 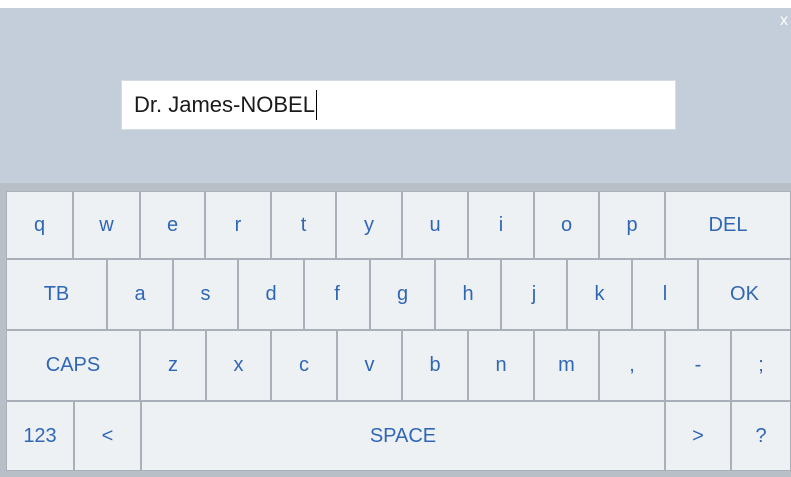 I want to click on tab-button: TB, so click(x=56, y=294).